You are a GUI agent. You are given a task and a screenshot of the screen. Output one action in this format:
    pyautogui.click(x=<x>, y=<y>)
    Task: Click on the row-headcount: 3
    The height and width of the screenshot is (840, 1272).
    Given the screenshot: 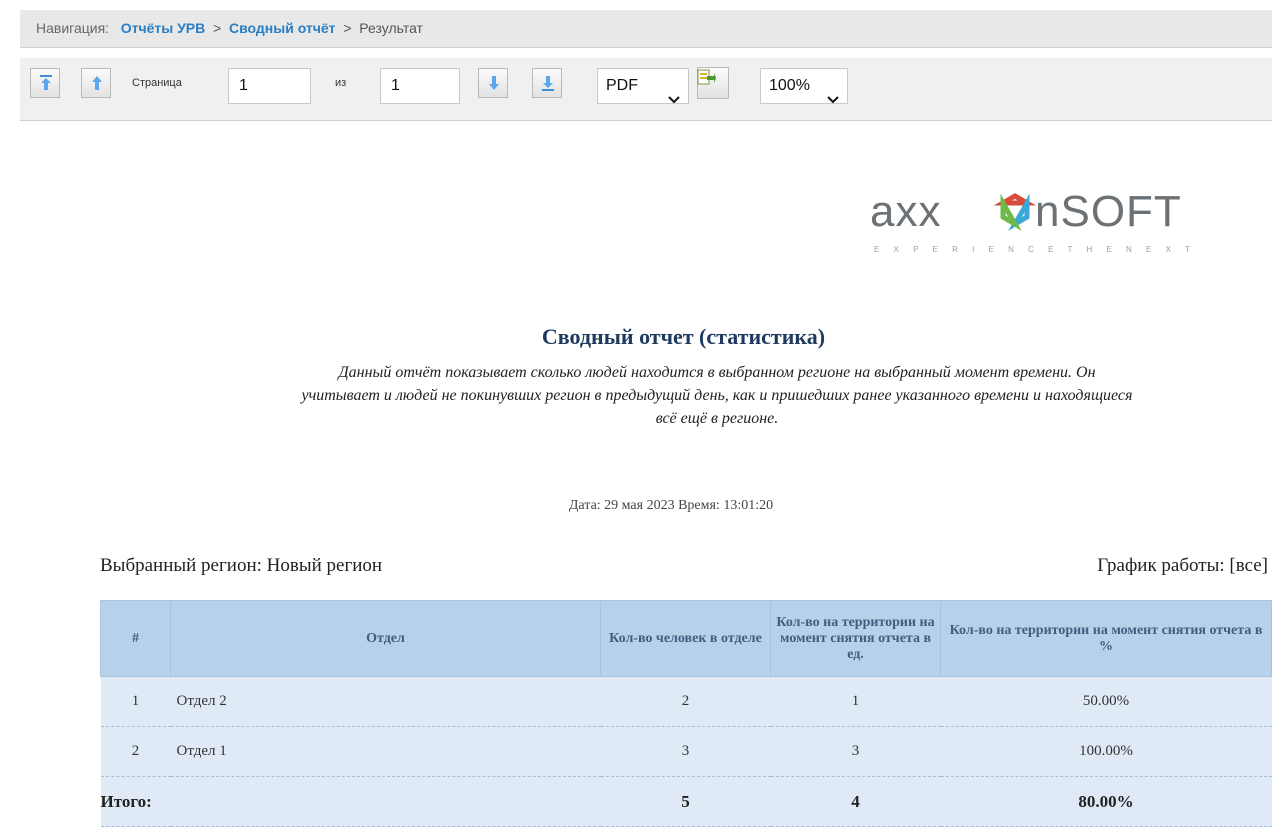 What is the action you would take?
    pyautogui.click(x=685, y=751)
    